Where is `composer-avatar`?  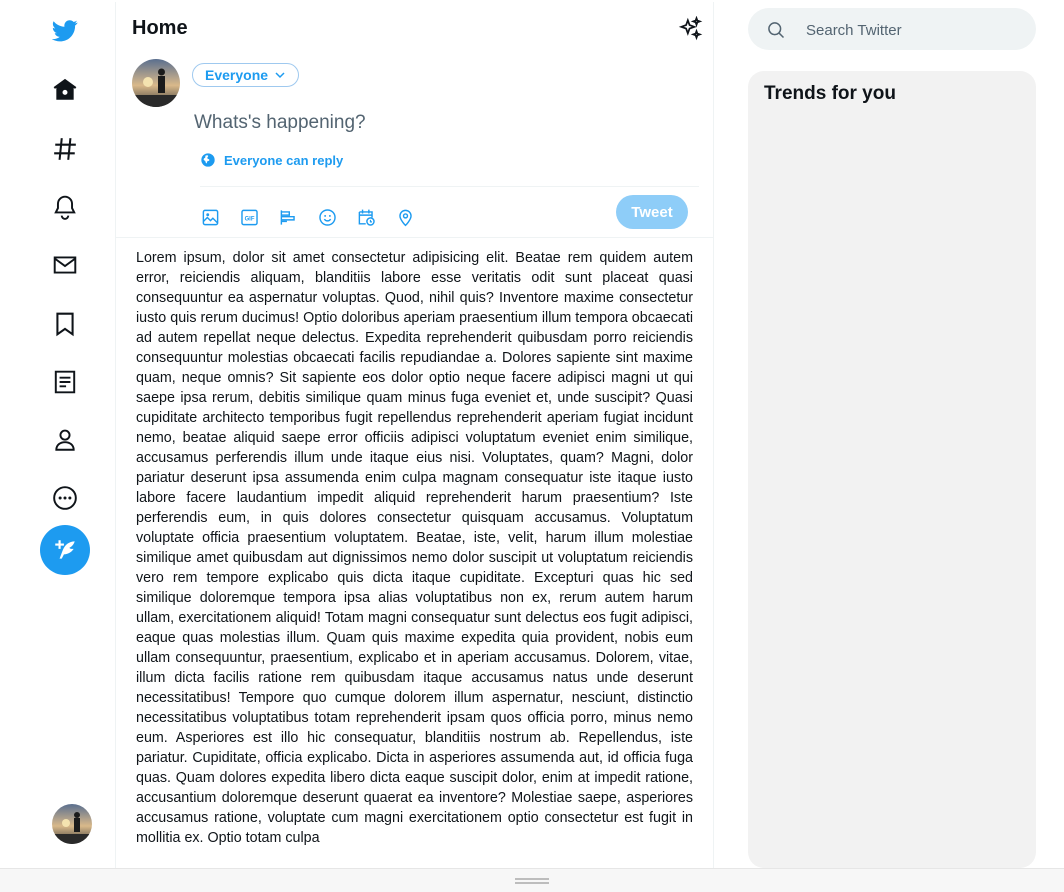
composer-avatar is located at coordinates (156, 83).